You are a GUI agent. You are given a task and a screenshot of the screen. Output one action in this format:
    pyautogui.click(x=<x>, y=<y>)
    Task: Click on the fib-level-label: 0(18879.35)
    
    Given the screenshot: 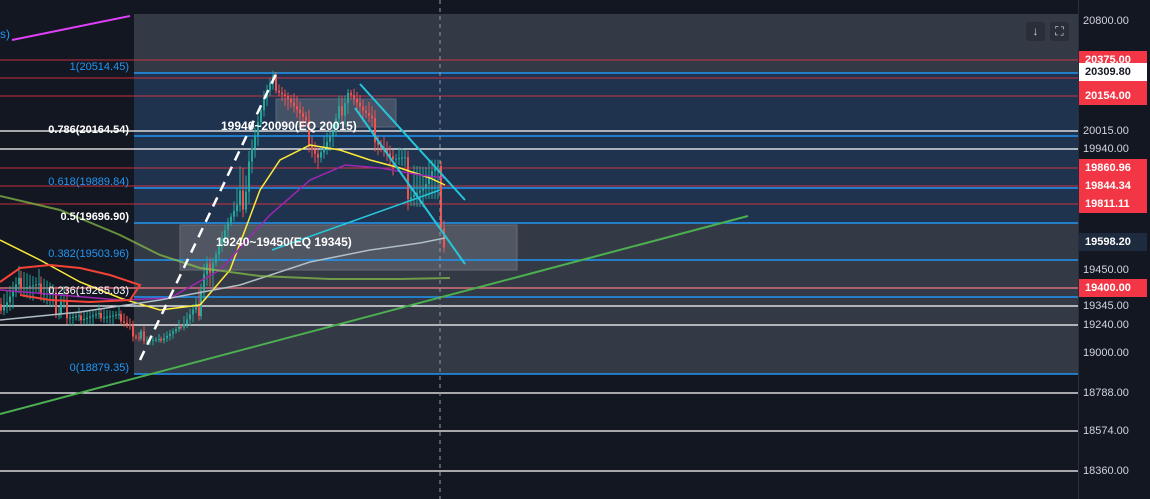 What is the action you would take?
    pyautogui.click(x=99, y=368)
    